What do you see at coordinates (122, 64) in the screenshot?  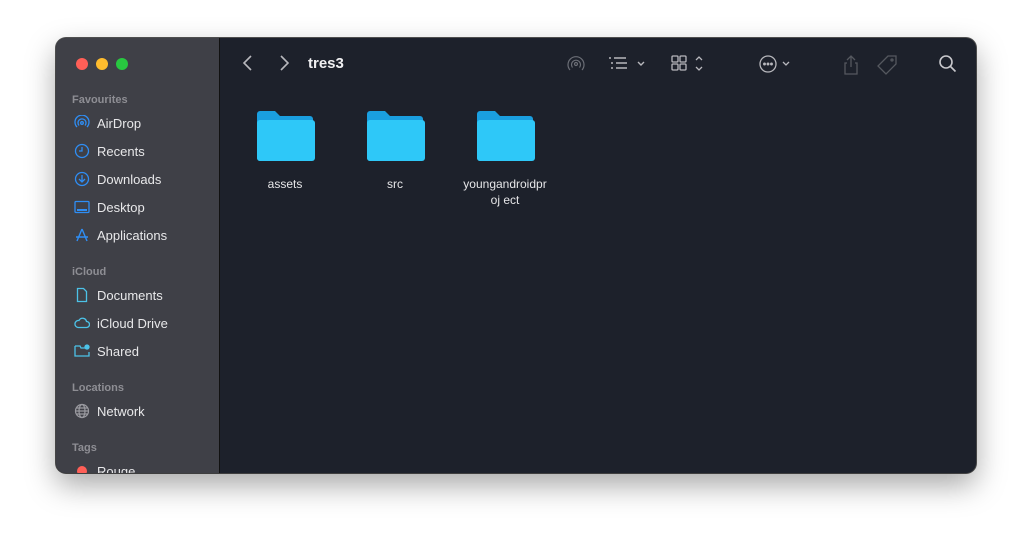 I see `zoom-button` at bounding box center [122, 64].